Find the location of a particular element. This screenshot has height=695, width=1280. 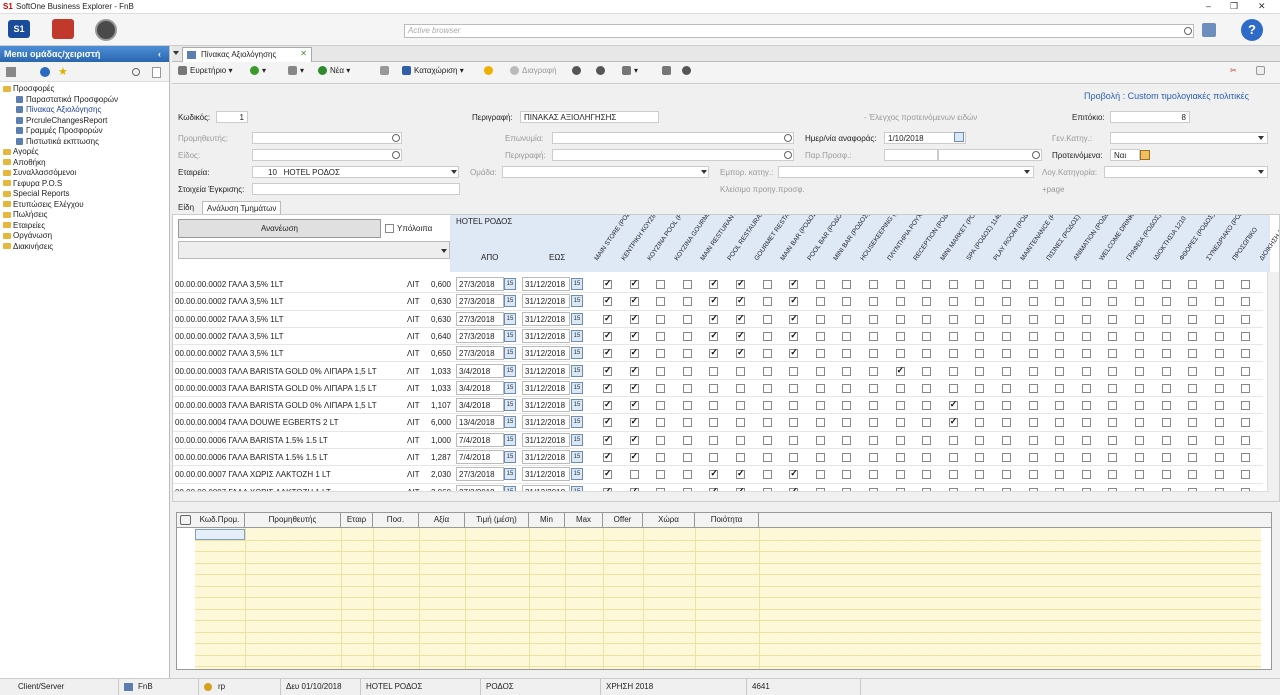

menu-folder: Αποθήκη is located at coordinates (86, 163).